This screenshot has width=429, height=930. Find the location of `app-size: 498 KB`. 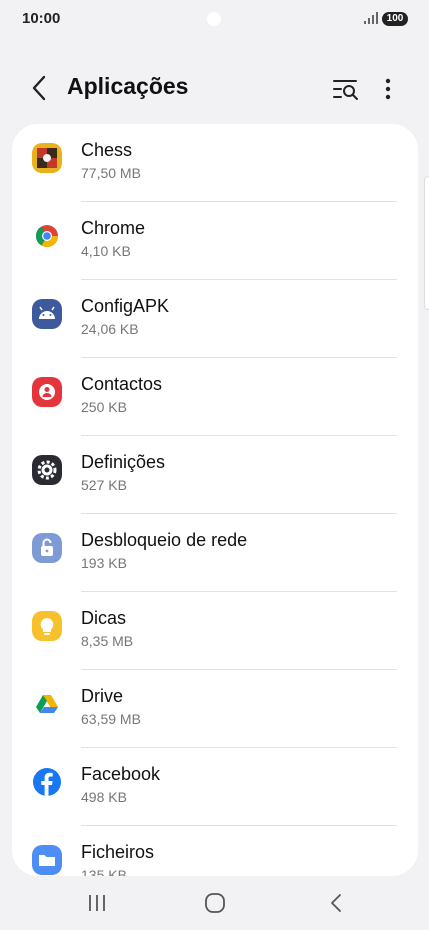

app-size: 498 KB is located at coordinates (104, 797).